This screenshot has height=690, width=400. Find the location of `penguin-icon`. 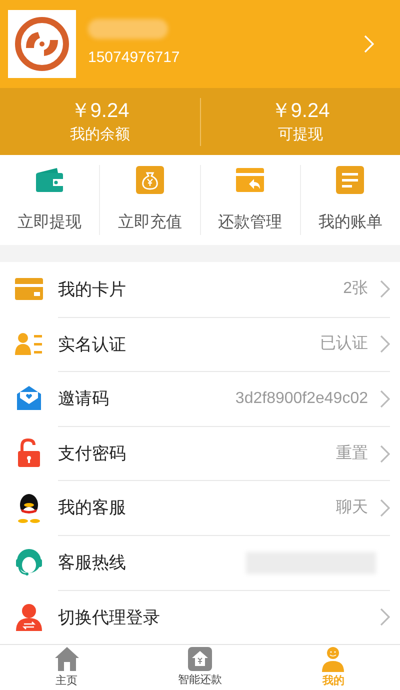

penguin-icon is located at coordinates (29, 507).